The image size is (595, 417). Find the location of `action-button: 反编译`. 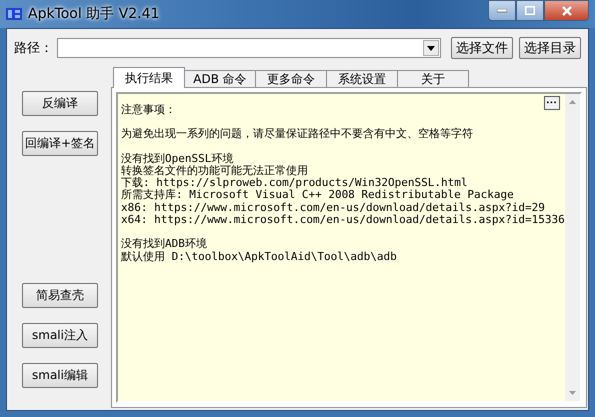

action-button: 反编译 is located at coordinates (60, 103).